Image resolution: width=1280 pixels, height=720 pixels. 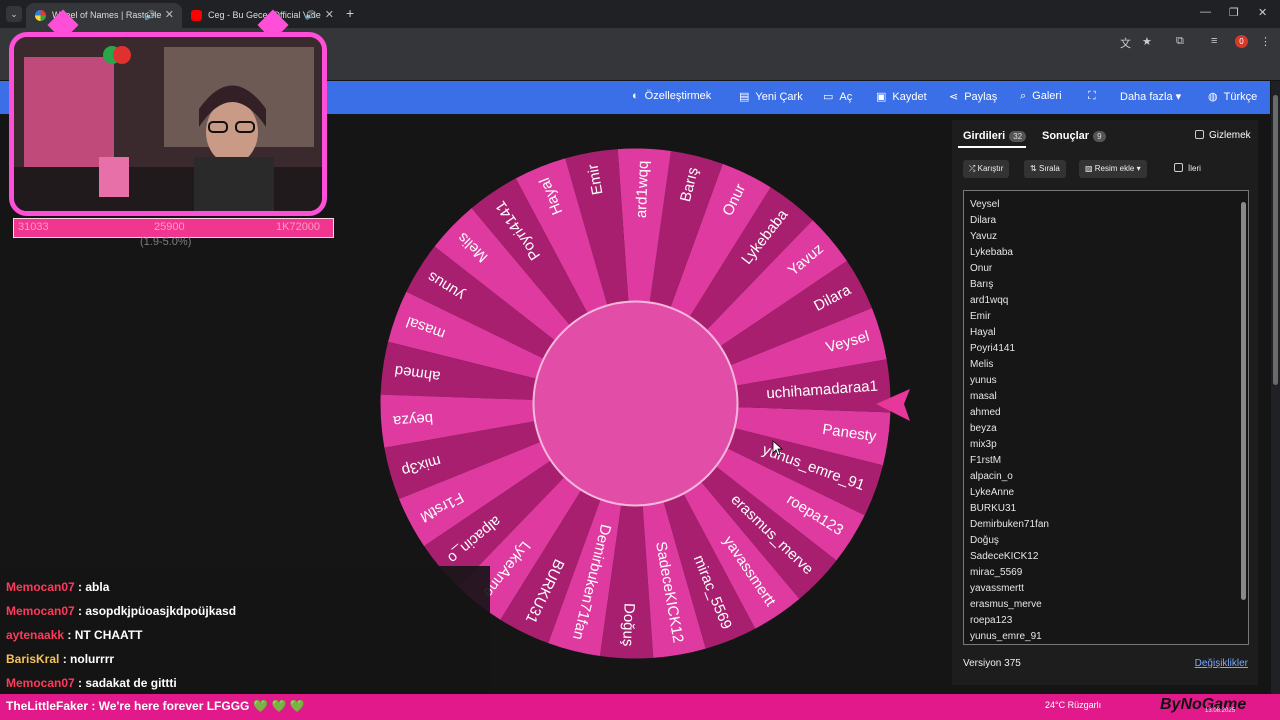 I want to click on tab-entries: Girdileri 32, so click(x=995, y=136).